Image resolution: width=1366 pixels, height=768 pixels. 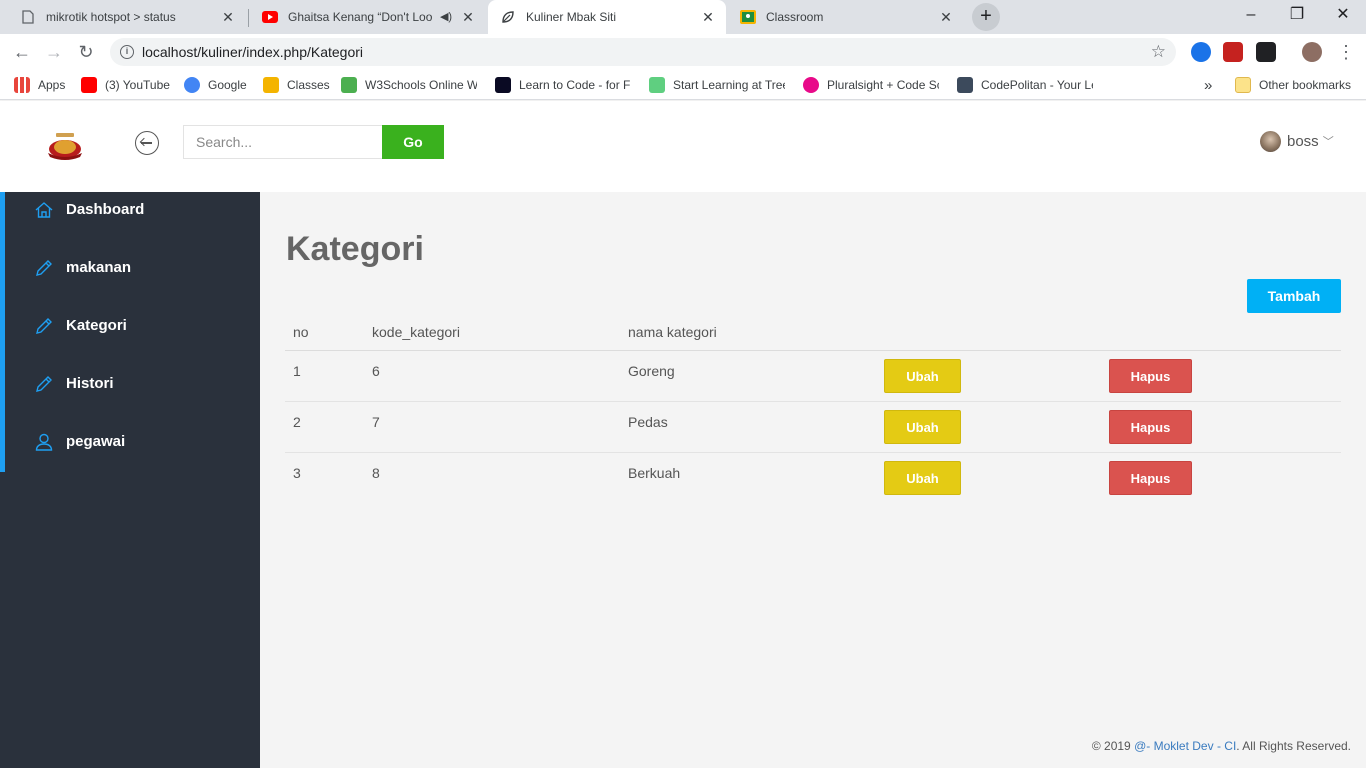 I want to click on sidebar-item-pegawai: pegawai, so click(x=132, y=453).